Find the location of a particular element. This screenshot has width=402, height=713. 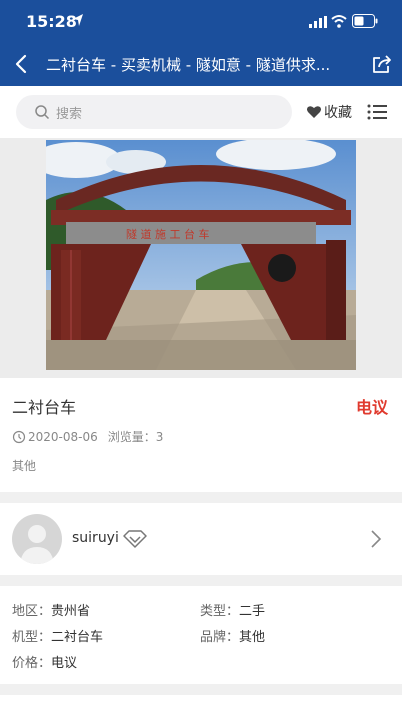

search-placeholder: 搜索 is located at coordinates (69, 114).